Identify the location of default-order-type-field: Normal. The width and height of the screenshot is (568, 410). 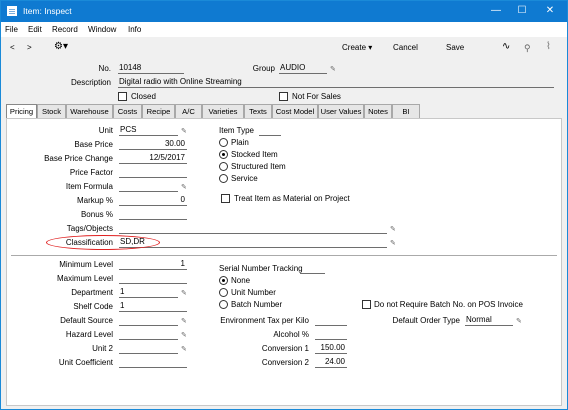
(489, 320).